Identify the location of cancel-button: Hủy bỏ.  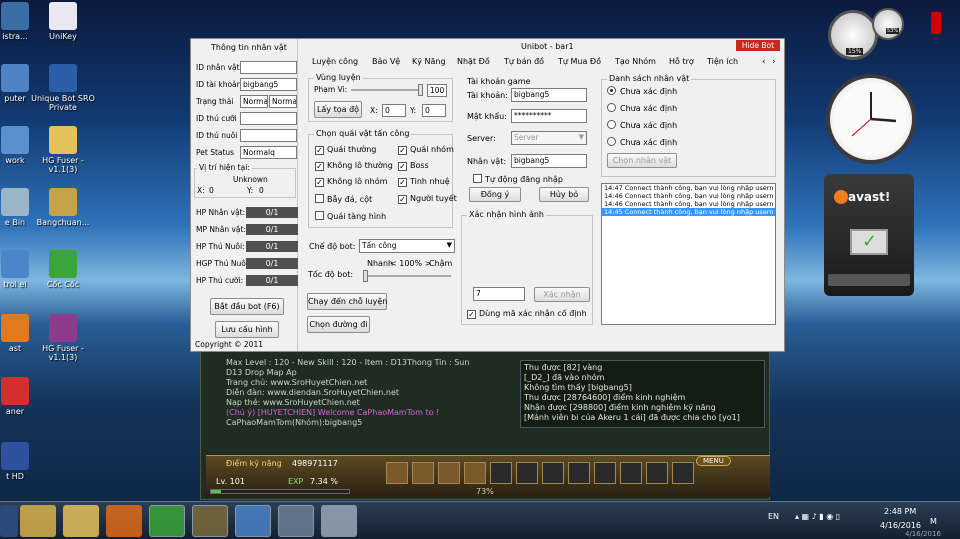
(564, 194).